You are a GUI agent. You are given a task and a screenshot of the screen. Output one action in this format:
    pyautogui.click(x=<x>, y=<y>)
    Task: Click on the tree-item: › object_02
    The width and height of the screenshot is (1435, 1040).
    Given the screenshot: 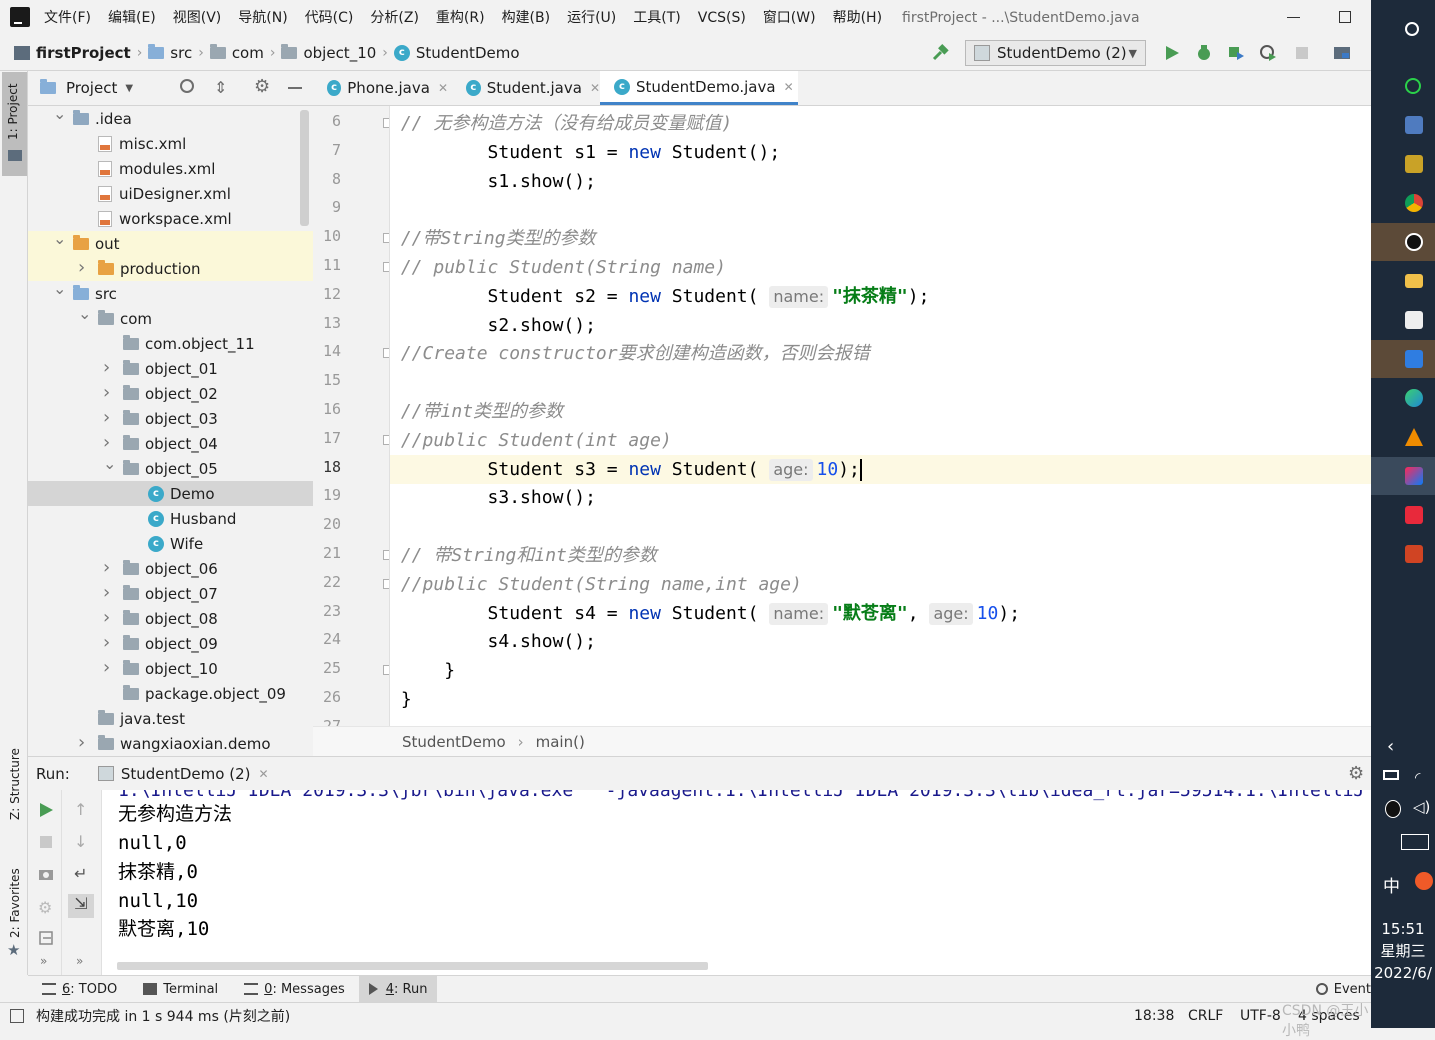 What is the action you would take?
    pyautogui.click(x=170, y=393)
    